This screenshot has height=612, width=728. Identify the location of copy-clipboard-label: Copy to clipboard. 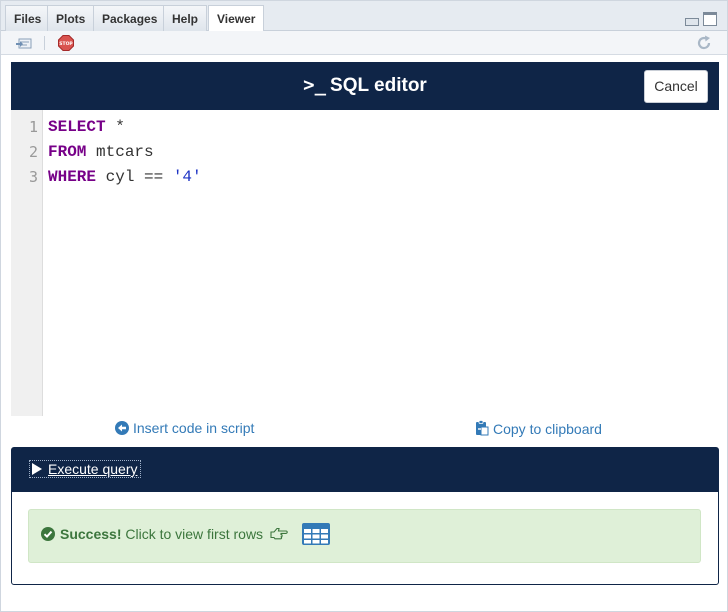
(547, 429).